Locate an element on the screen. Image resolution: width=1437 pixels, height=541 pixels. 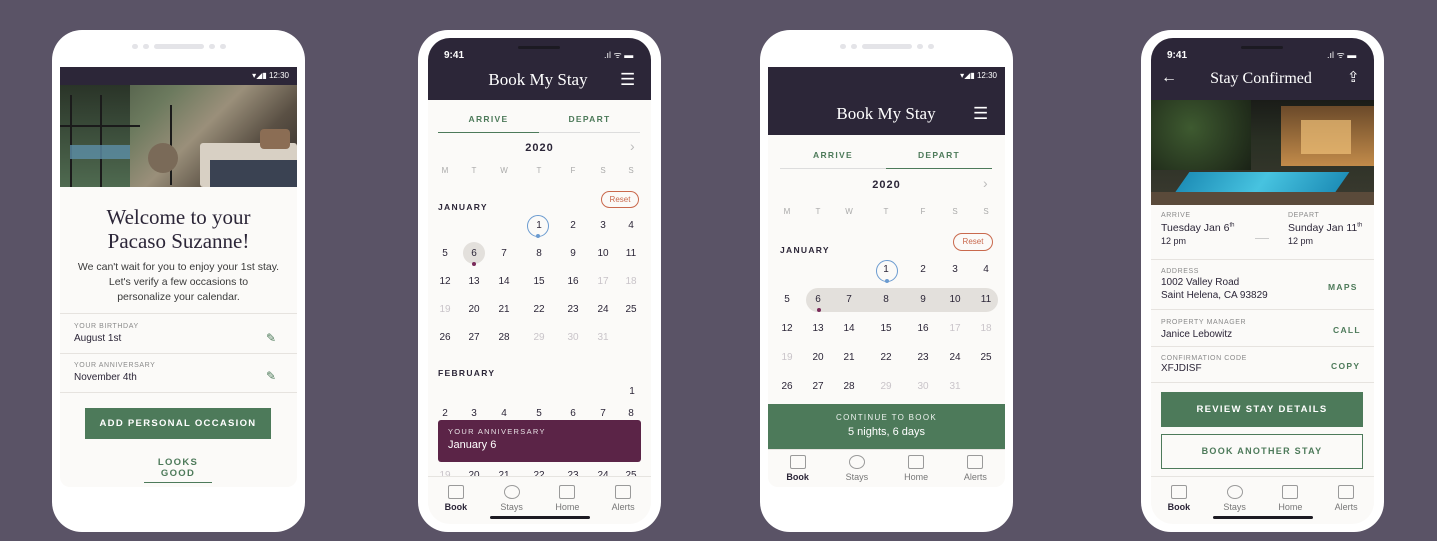
anniversary-toast: YOUR ANNIVERSARY January 6 is located at coordinates (539, 441).